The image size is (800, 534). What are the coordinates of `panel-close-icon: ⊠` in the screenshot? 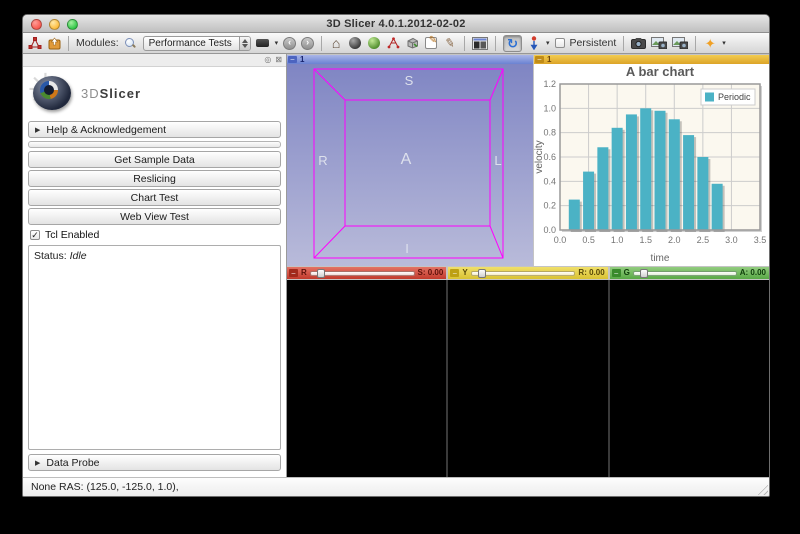 It's located at (278, 60).